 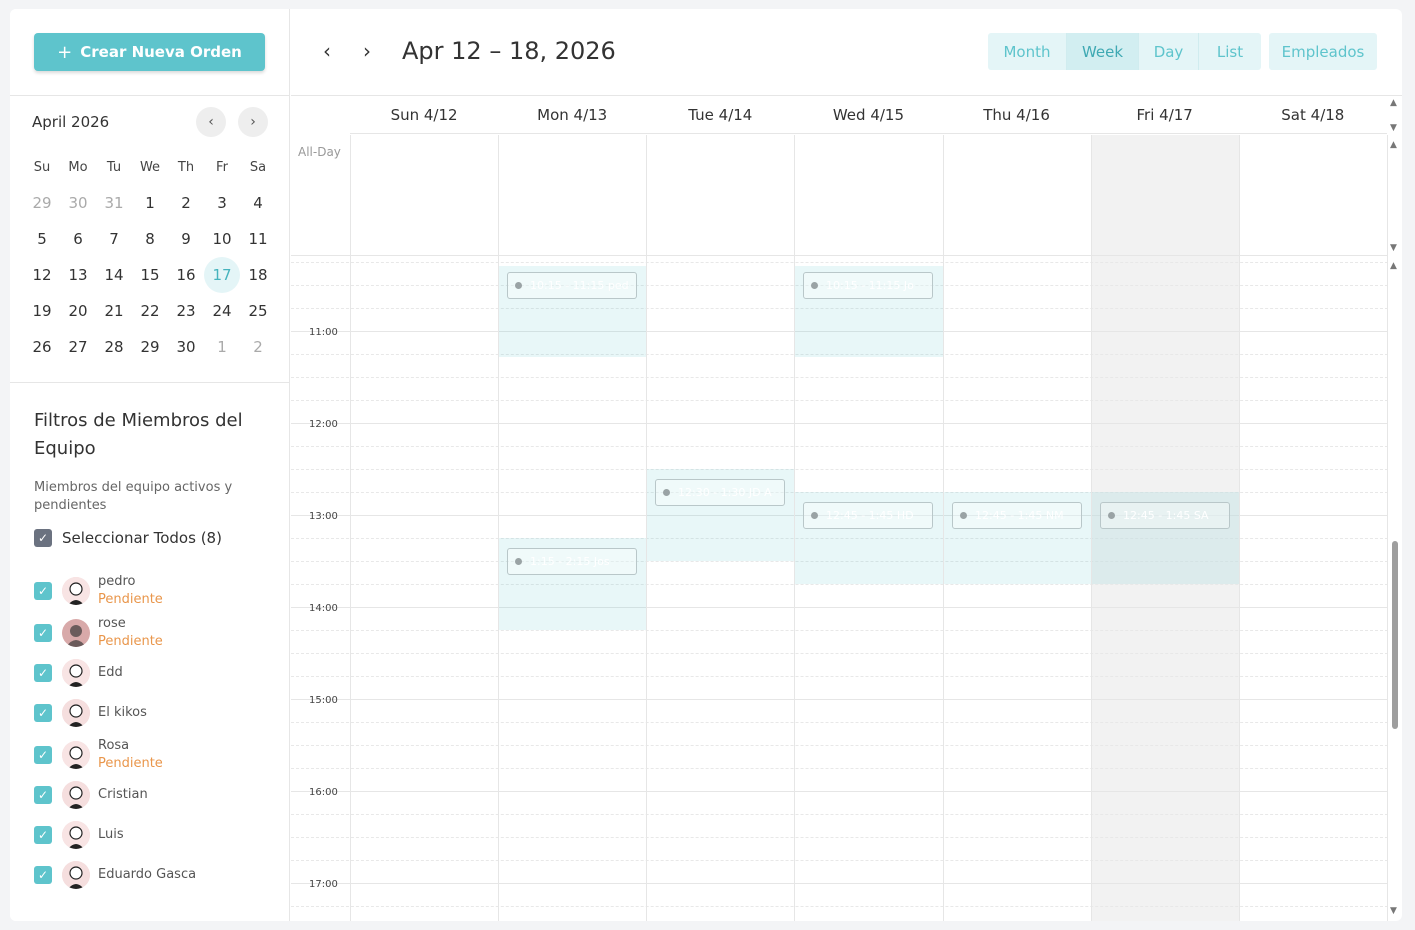 I want to click on mini-calendar-day: 21, so click(x=114, y=311).